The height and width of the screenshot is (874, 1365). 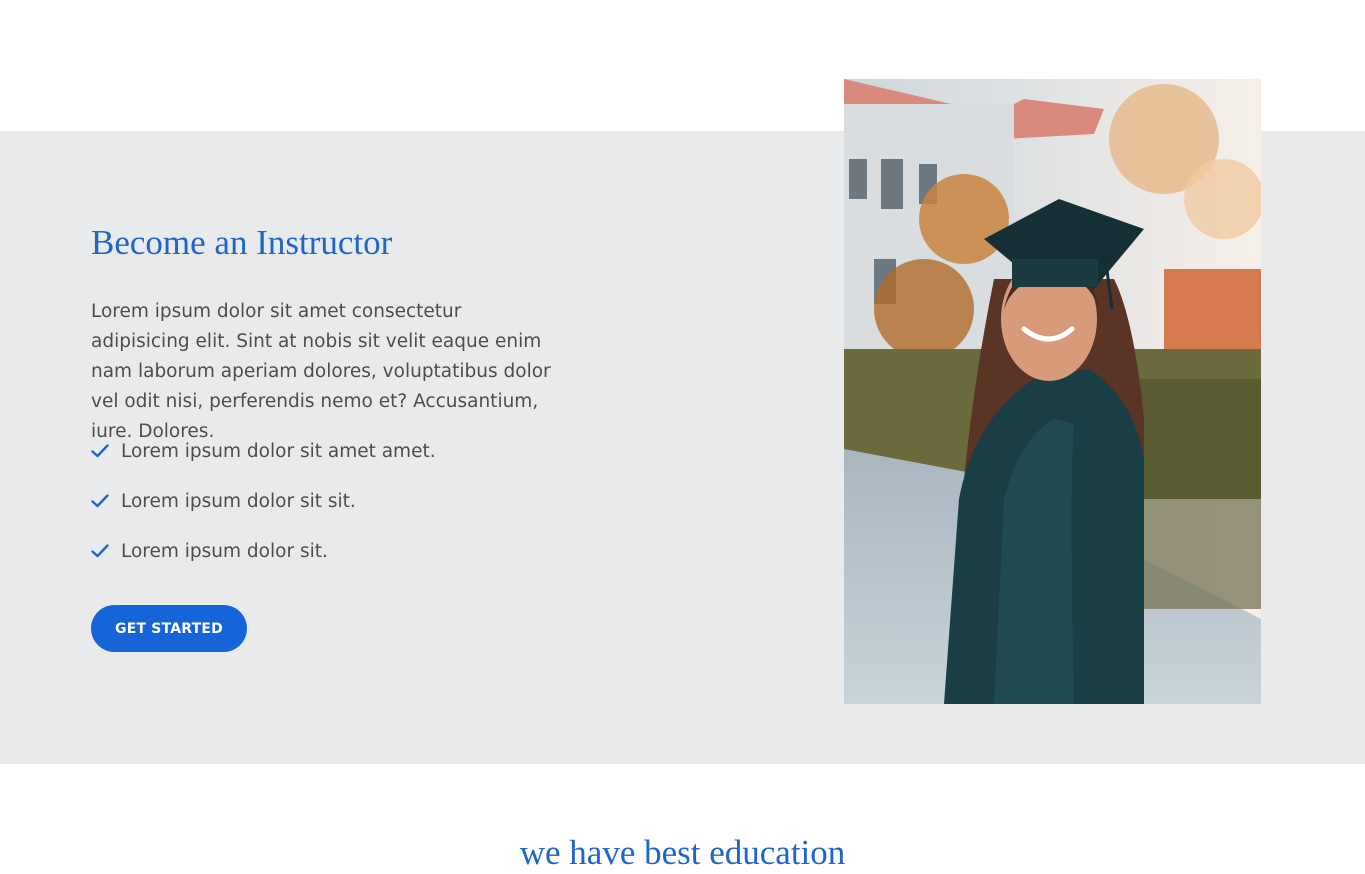 What do you see at coordinates (242, 242) in the screenshot?
I see `instructor-title: Become an Instructor` at bounding box center [242, 242].